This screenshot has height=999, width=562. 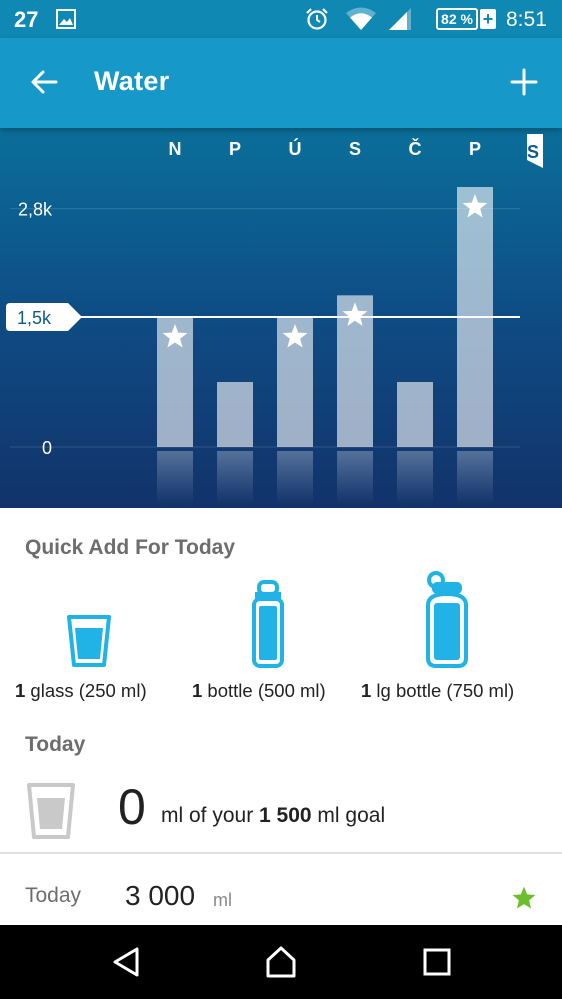 I want to click on today-amount: 0, so click(x=132, y=807).